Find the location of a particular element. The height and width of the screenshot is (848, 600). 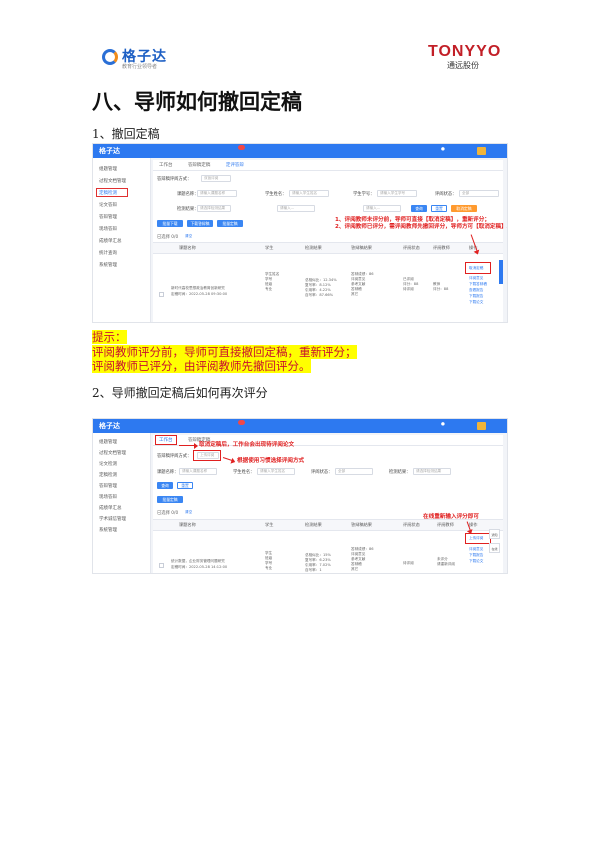

col-check: 检测结果 is located at coordinates (313, 524).